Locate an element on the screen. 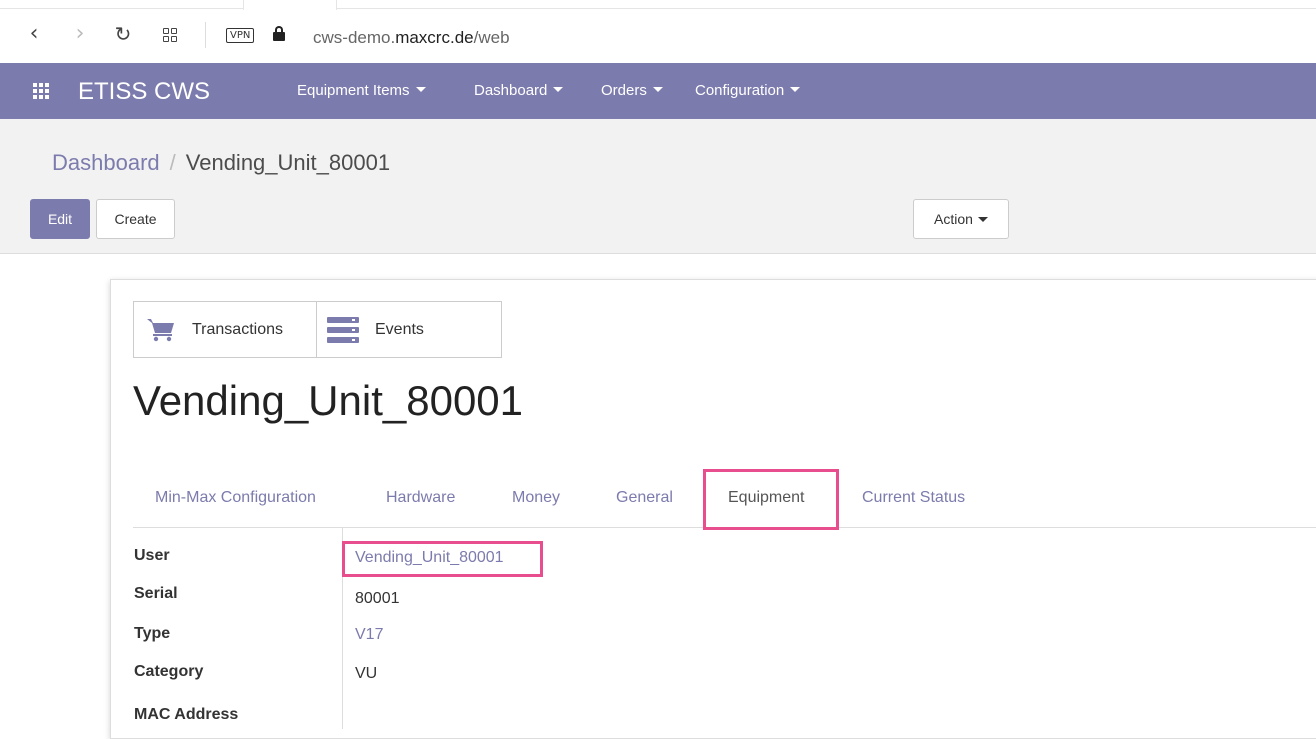 The width and height of the screenshot is (1316, 739). serial-label: Serial is located at coordinates (156, 593).